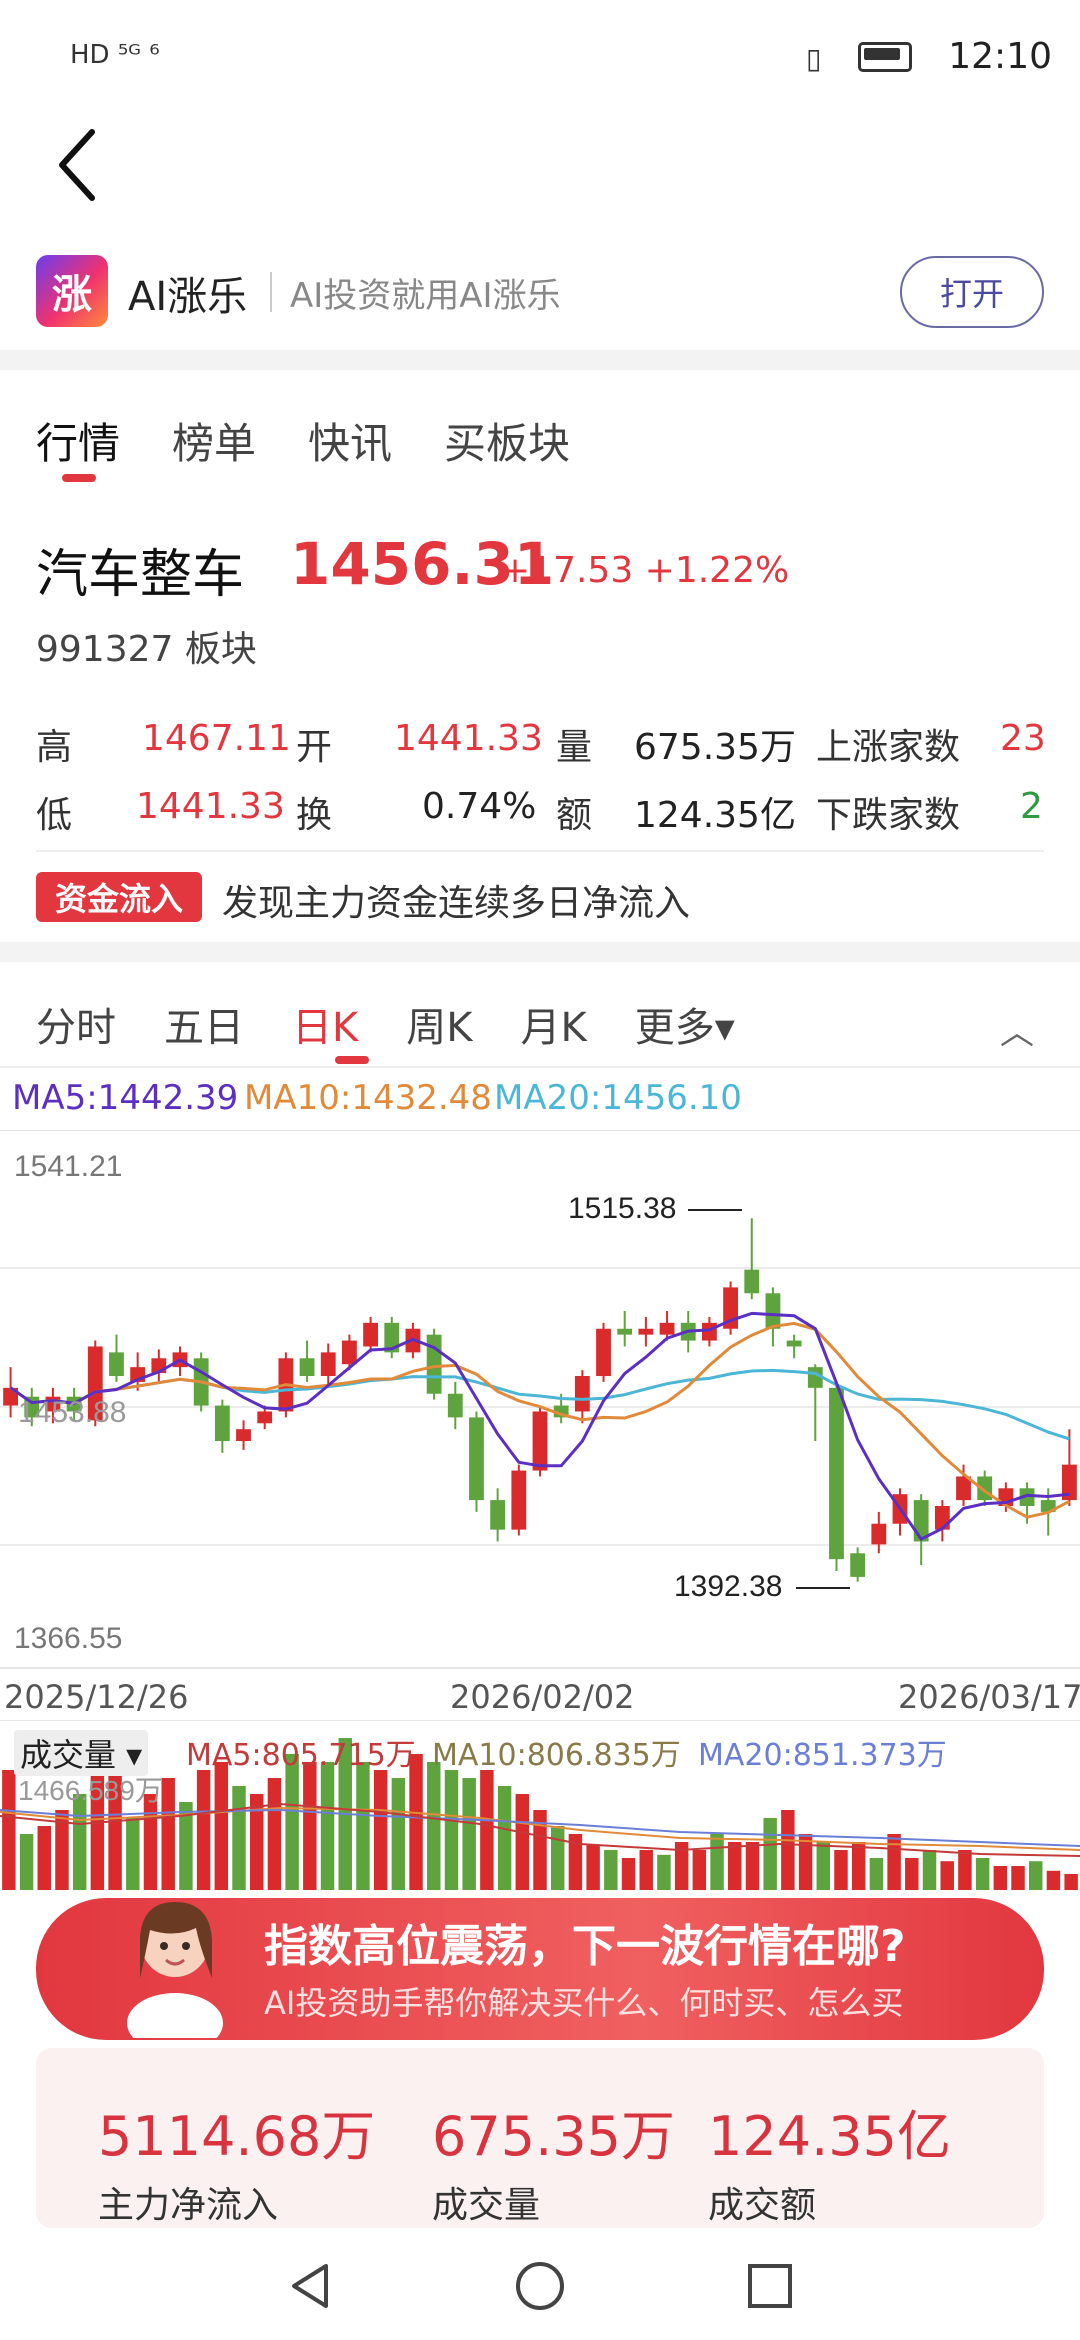 This screenshot has height=2340, width=1080. Describe the element at coordinates (216, 738) in the screenshot. I see `high-value: 1467.11` at that location.